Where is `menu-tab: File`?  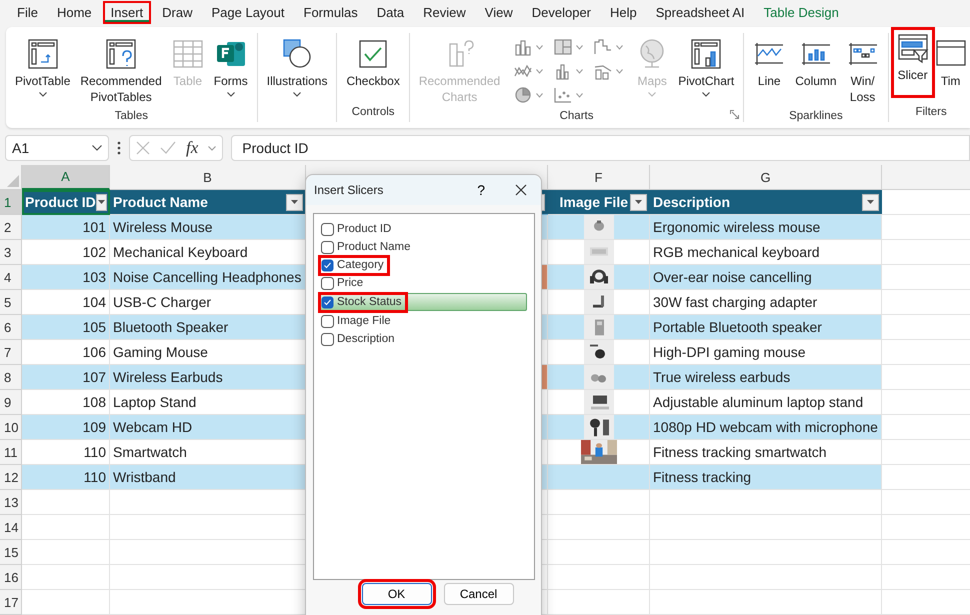 menu-tab: File is located at coordinates (27, 12).